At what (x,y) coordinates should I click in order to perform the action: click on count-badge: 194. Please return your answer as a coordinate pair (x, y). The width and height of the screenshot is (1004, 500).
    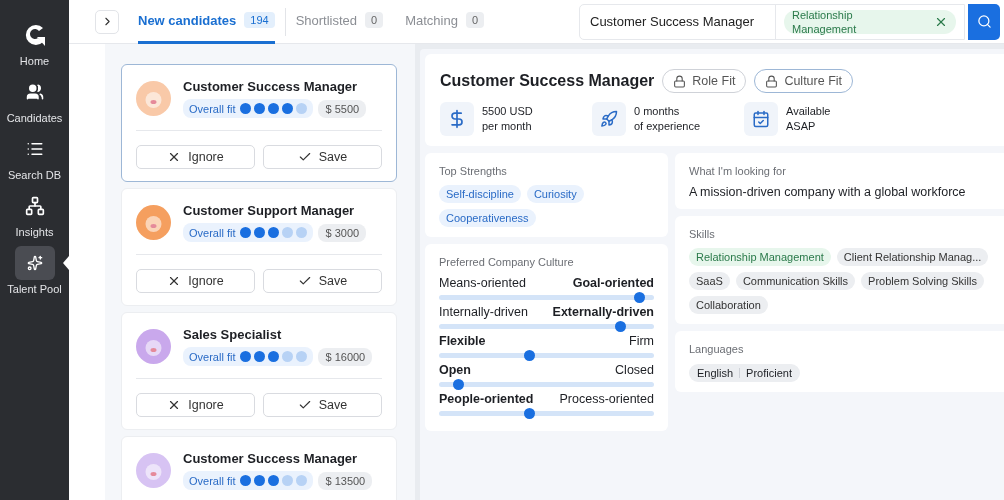
    Looking at the image, I should click on (259, 20).